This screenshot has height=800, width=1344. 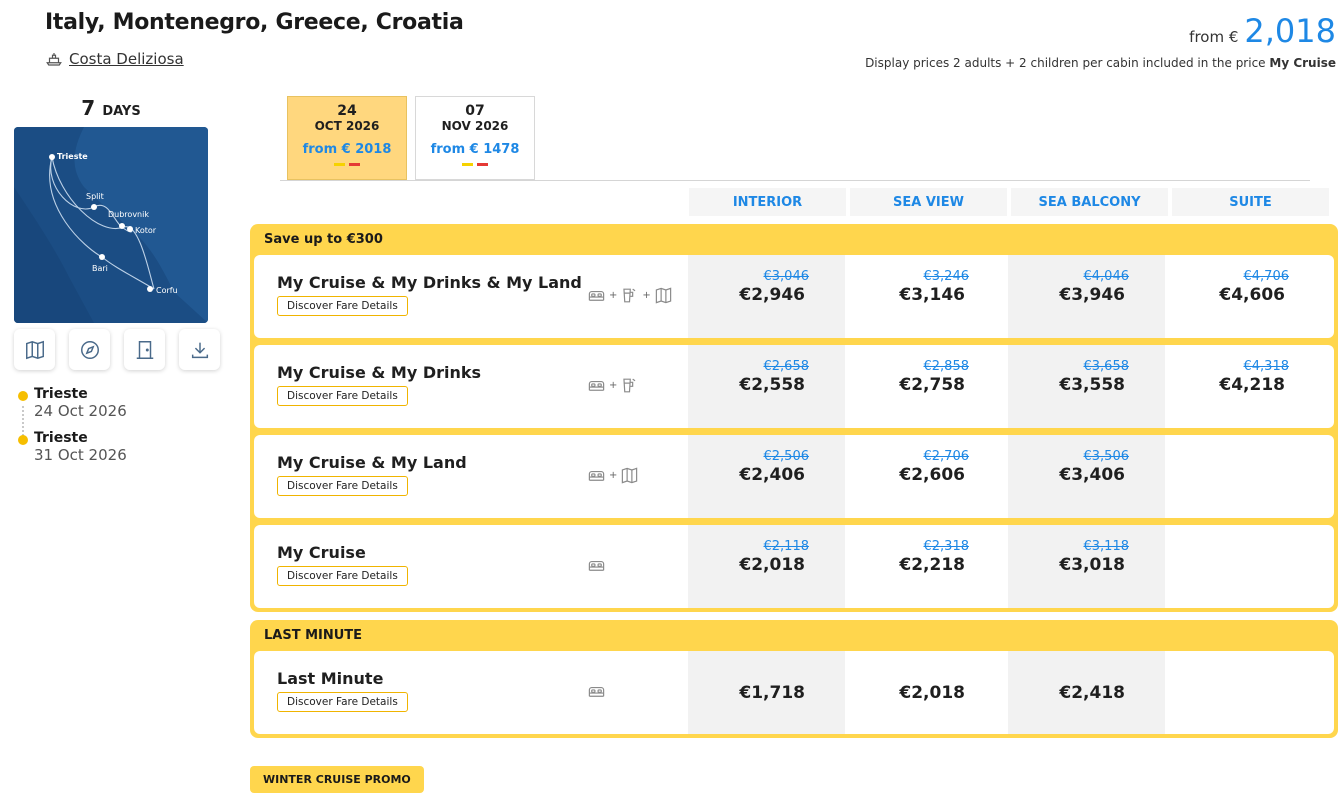 I want to click on ship-link: Costa Deliziosa, so click(x=114, y=59).